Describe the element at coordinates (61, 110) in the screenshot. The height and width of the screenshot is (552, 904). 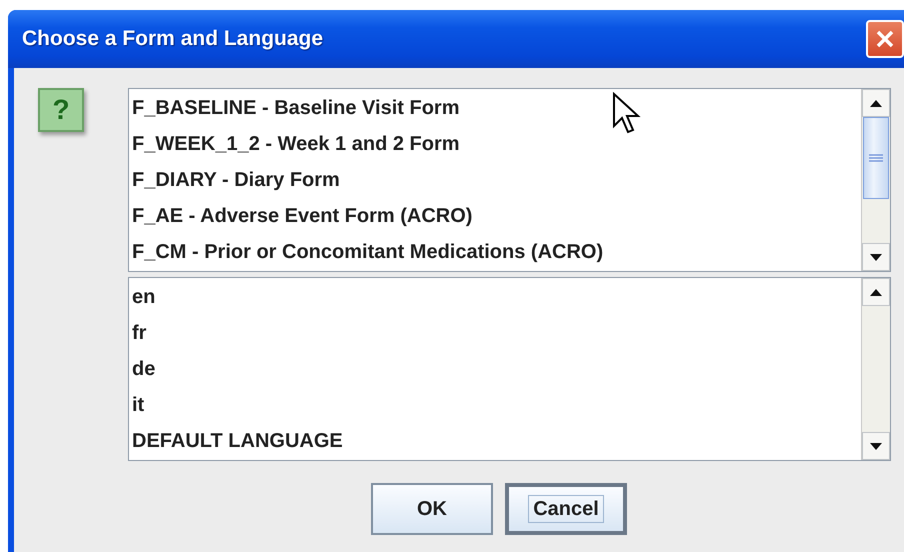
I see `question-icon: ?` at that location.